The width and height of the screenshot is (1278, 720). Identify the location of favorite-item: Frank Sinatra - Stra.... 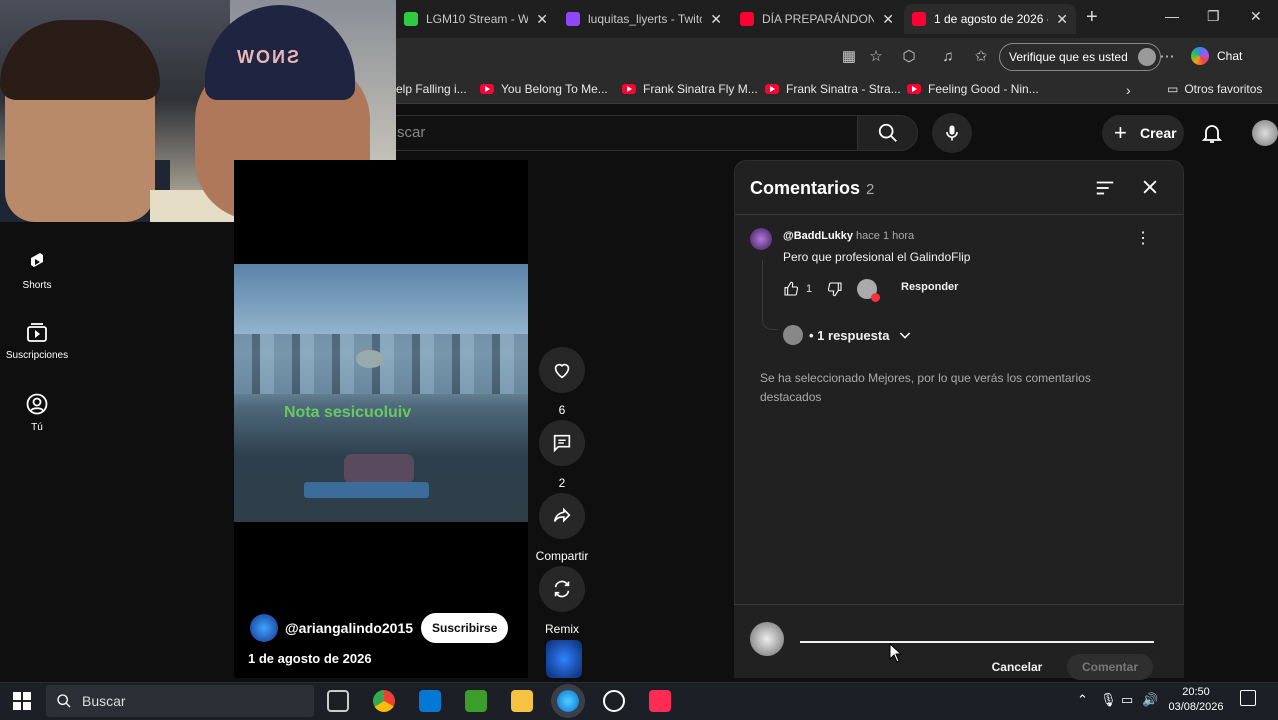
(833, 89).